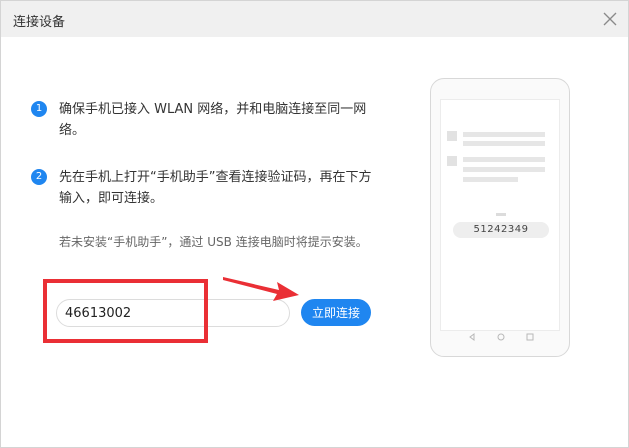 The width and height of the screenshot is (629, 448). Describe the element at coordinates (213, 242) in the screenshot. I see `install-hint: 若未安装“手机助手”，通过 USB 连接电脑时将提示安装。` at that location.